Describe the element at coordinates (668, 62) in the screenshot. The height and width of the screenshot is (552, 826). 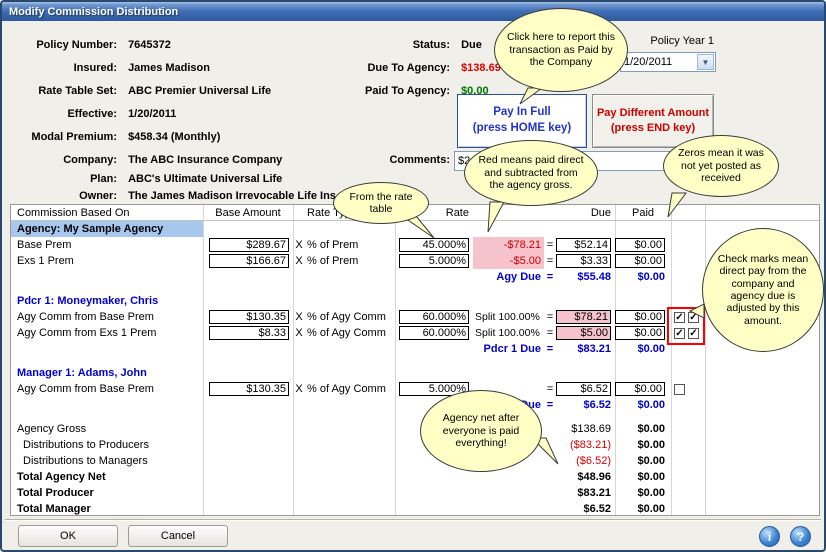
I see `effective-date-dropdown: 1/20/2011 ▼` at that location.